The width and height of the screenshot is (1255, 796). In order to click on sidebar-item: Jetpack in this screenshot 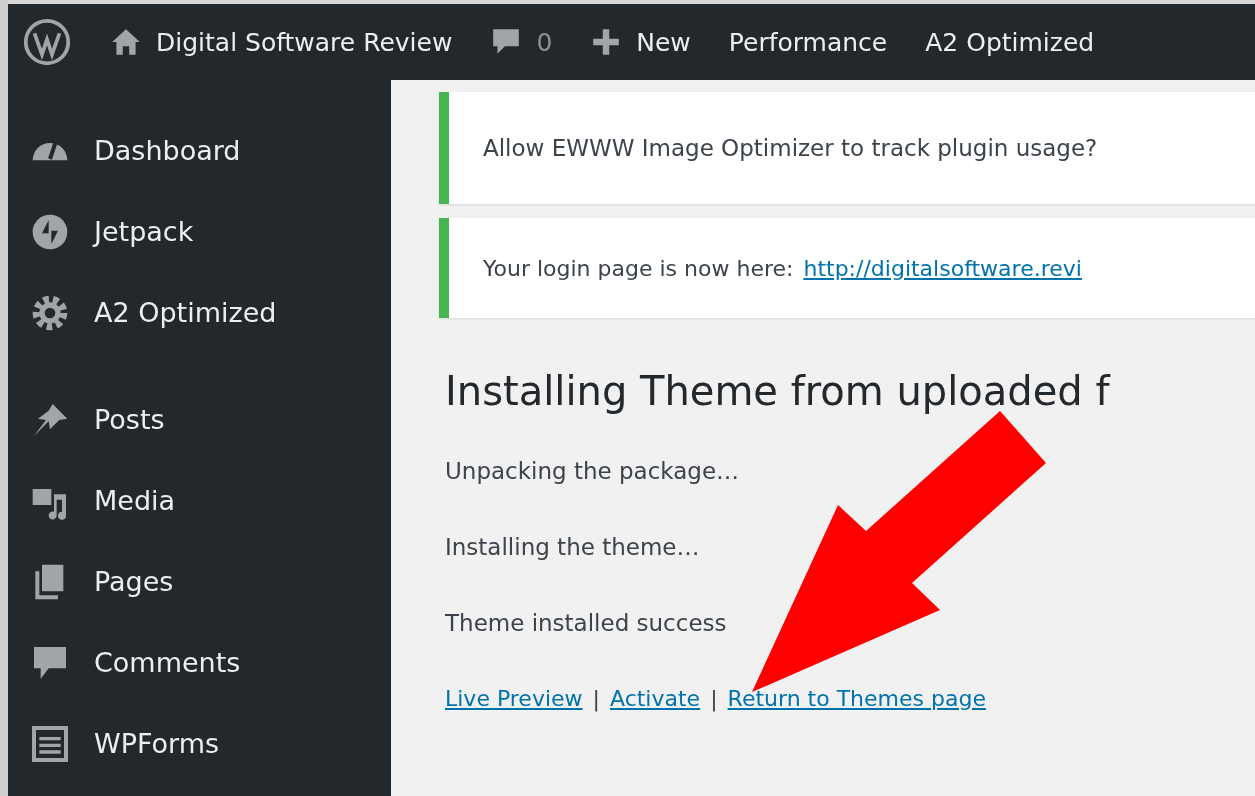, I will do `click(199, 231)`.